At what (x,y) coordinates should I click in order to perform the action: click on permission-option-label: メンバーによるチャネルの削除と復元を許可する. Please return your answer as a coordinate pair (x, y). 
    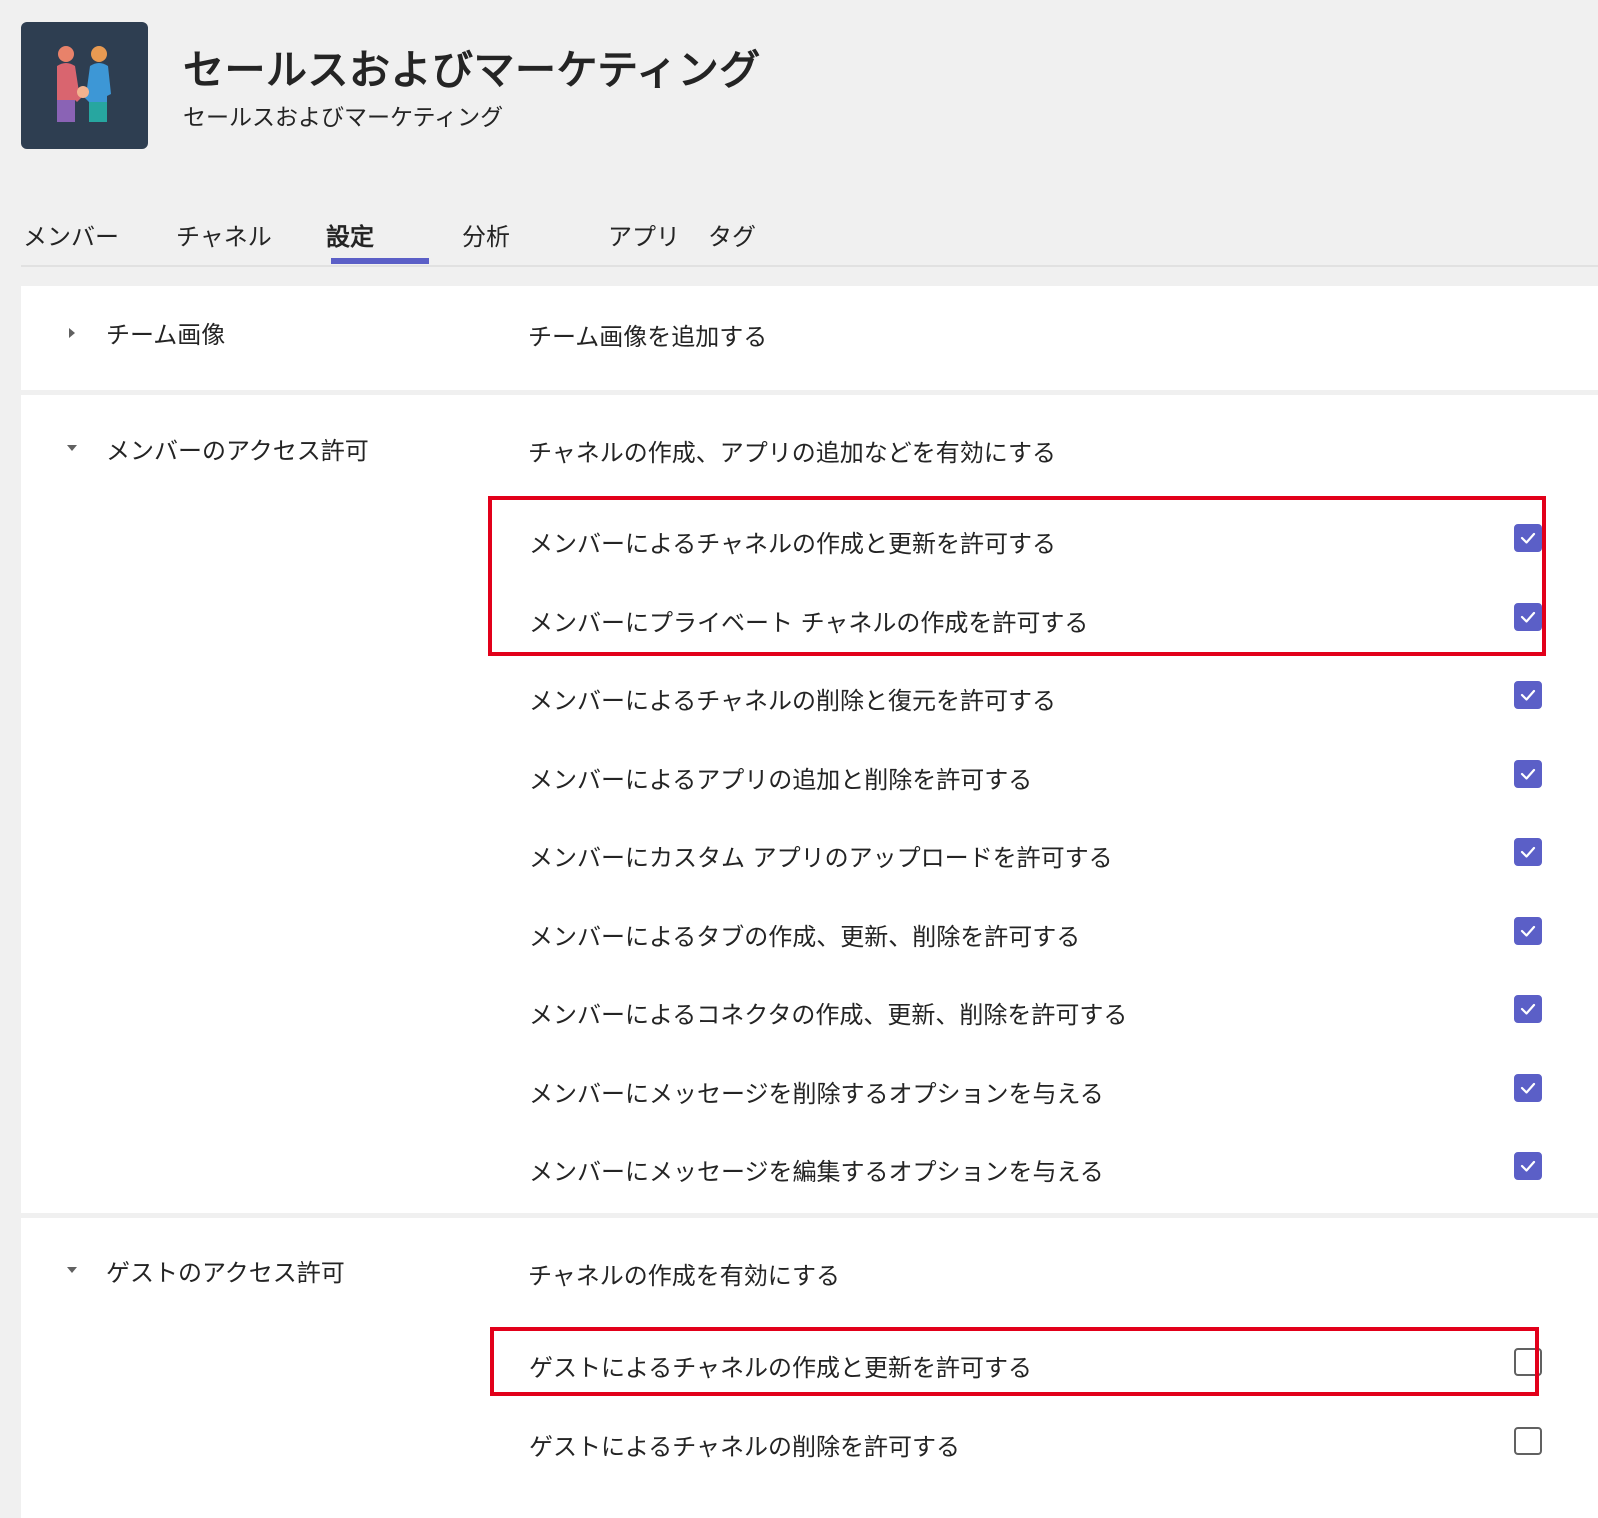
    Looking at the image, I should click on (793, 701).